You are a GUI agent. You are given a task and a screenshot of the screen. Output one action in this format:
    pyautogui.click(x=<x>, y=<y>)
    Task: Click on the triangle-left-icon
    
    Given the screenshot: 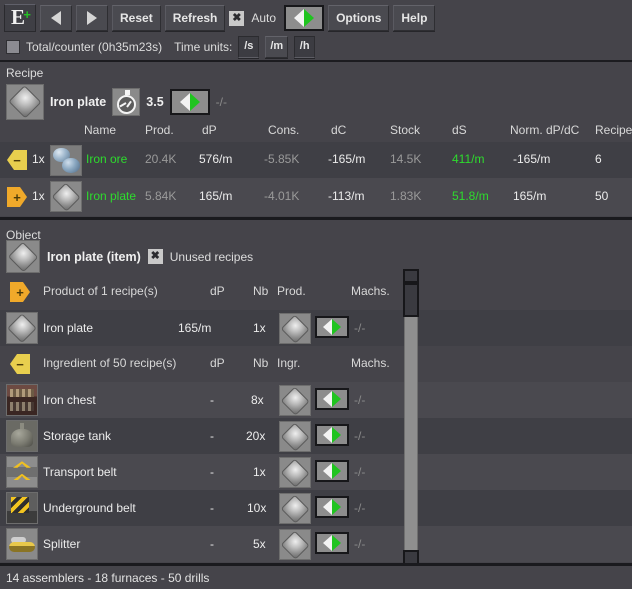 What is the action you would take?
    pyautogui.click(x=56, y=18)
    